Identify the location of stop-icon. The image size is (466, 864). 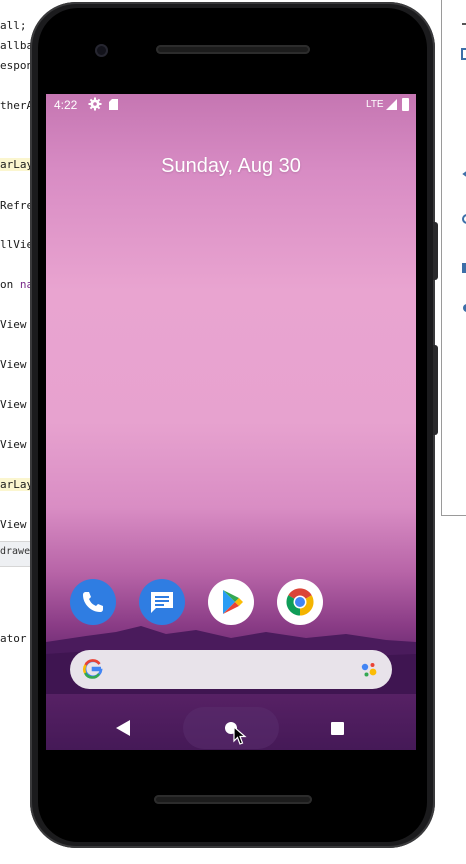
(463, 268).